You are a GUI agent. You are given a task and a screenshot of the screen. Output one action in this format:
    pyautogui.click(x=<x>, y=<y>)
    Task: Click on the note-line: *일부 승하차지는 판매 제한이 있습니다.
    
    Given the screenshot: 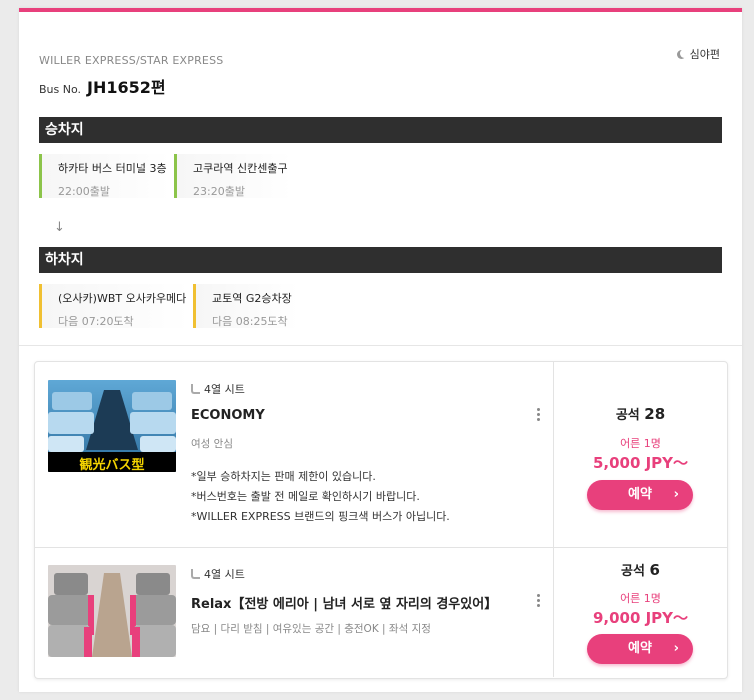 What is the action you would take?
    pyautogui.click(x=283, y=476)
    